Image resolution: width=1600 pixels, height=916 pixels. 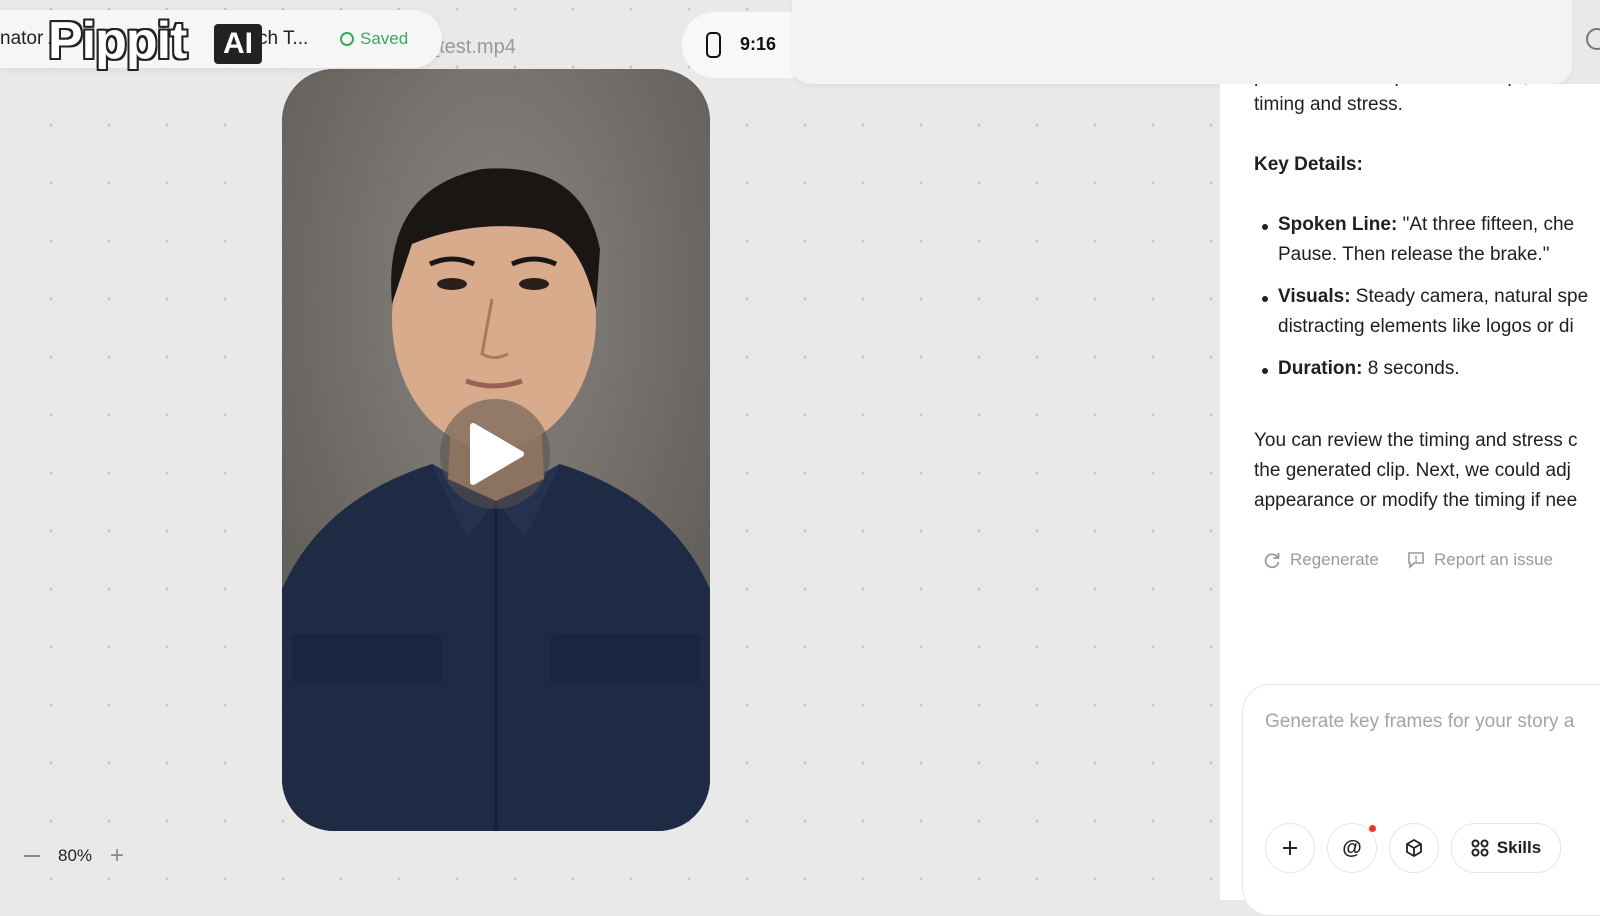 What do you see at coordinates (1272, 561) in the screenshot?
I see `refresh-icon` at bounding box center [1272, 561].